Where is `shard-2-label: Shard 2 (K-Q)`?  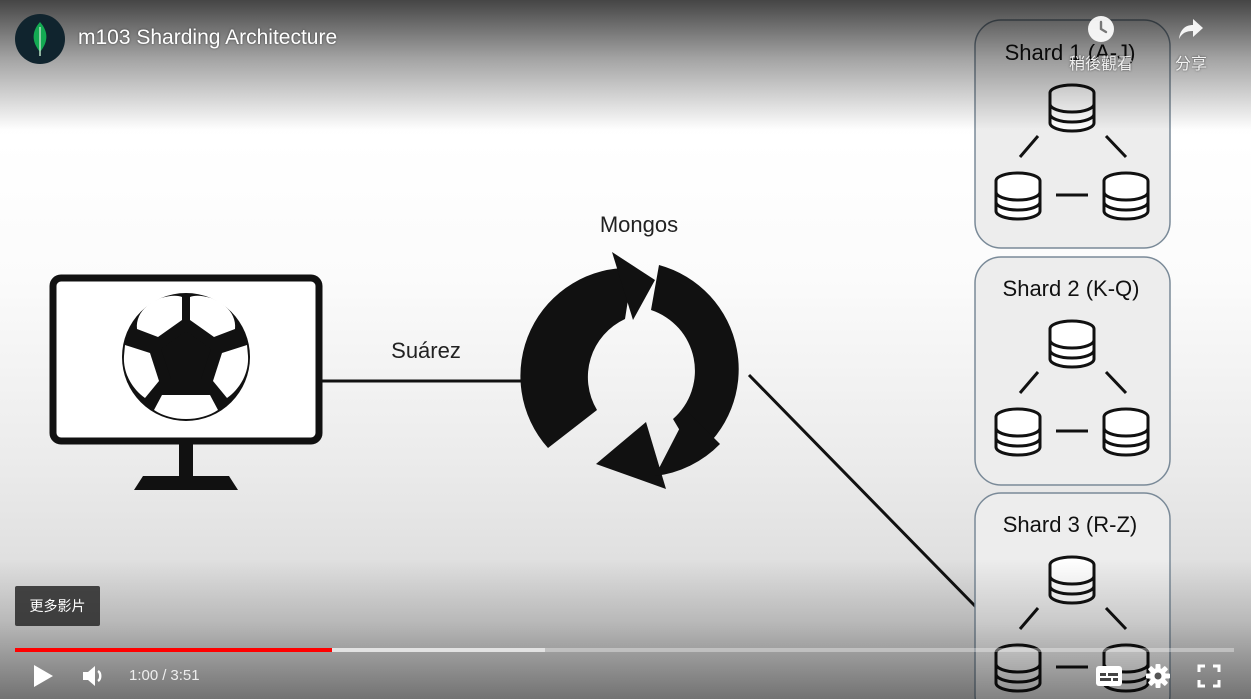 shard-2-label: Shard 2 (K-Q) is located at coordinates (1071, 288).